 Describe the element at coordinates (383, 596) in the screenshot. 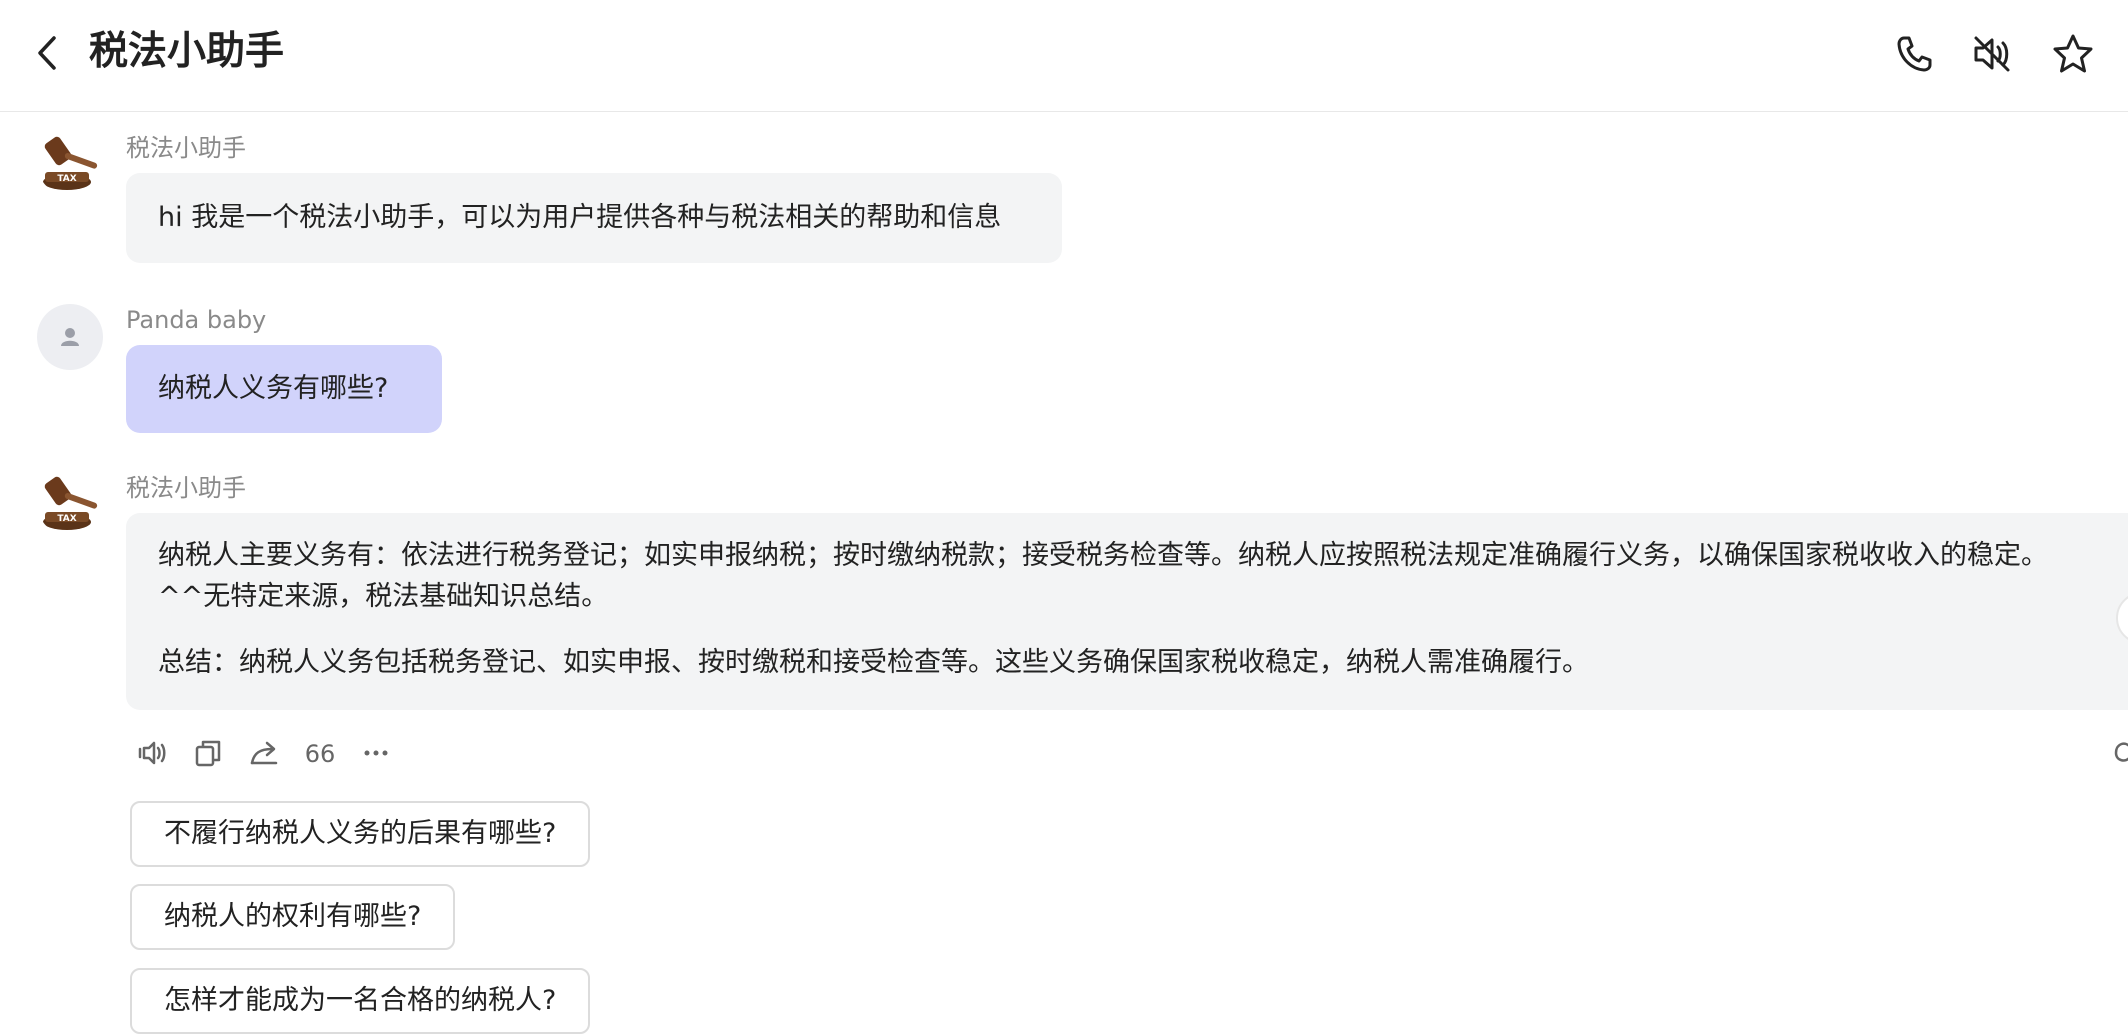

I see `message-paragraph: ^^无特定来源，税法基础知识总结。` at that location.